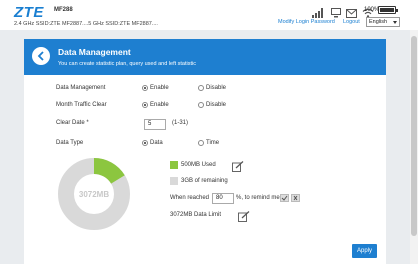 The image size is (418, 264). I want to click on data-management-disable-label: Disable, so click(216, 88).